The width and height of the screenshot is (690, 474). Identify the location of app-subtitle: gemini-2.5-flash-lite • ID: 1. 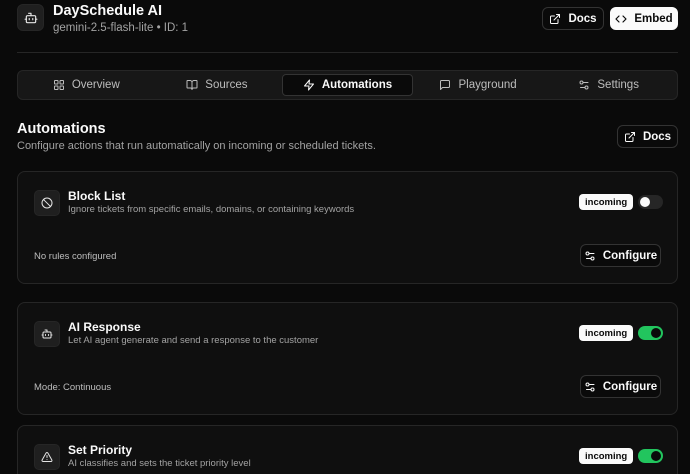
(120, 28).